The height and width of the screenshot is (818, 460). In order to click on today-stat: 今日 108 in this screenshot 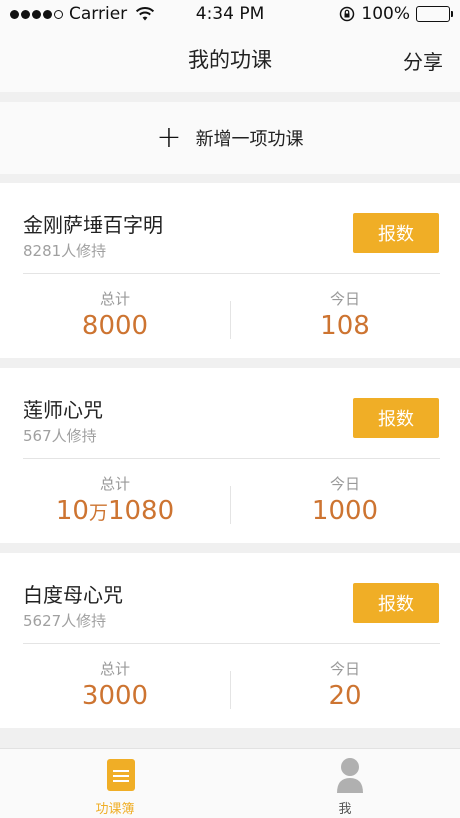, I will do `click(345, 316)`.